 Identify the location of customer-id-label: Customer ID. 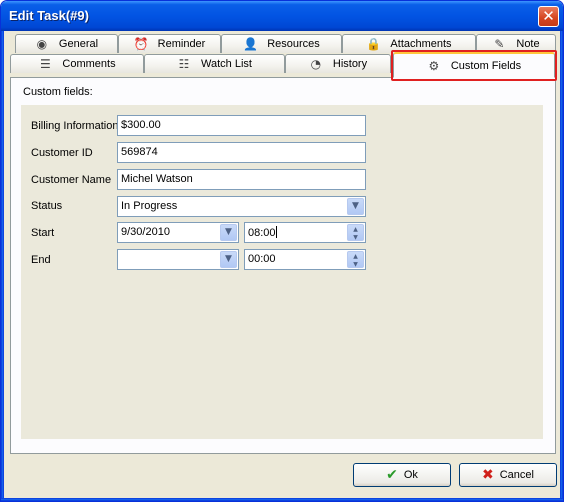
(62, 153).